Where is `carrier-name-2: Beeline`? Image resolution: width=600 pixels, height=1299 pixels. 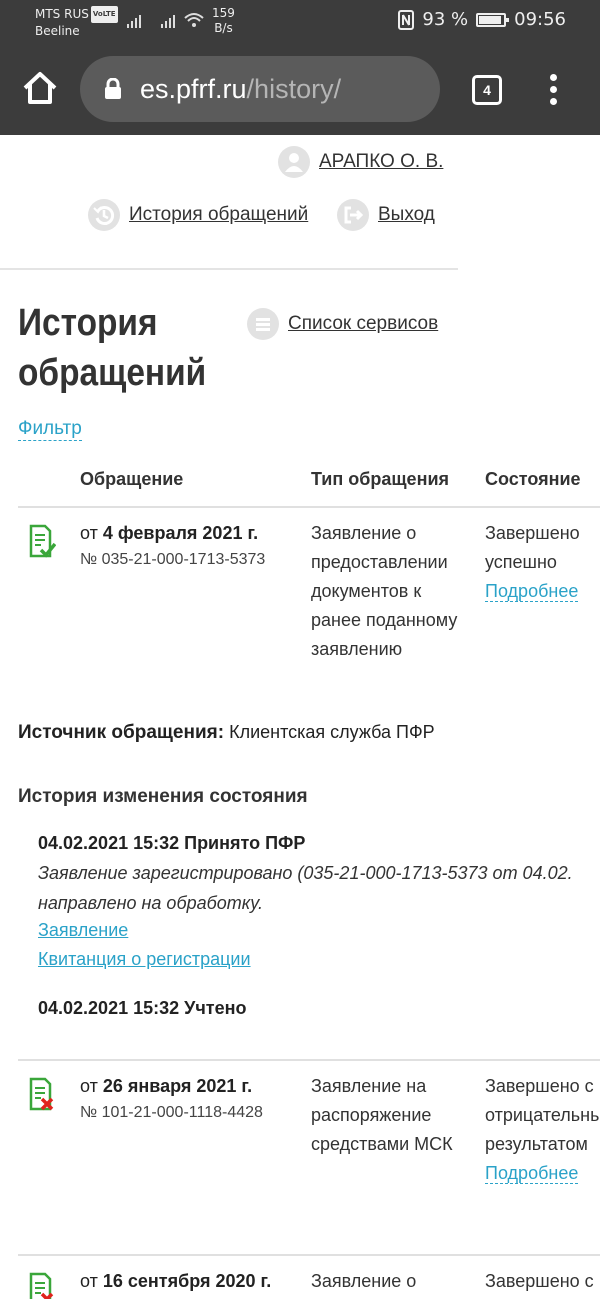
carrier-name-2: Beeline is located at coordinates (57, 31).